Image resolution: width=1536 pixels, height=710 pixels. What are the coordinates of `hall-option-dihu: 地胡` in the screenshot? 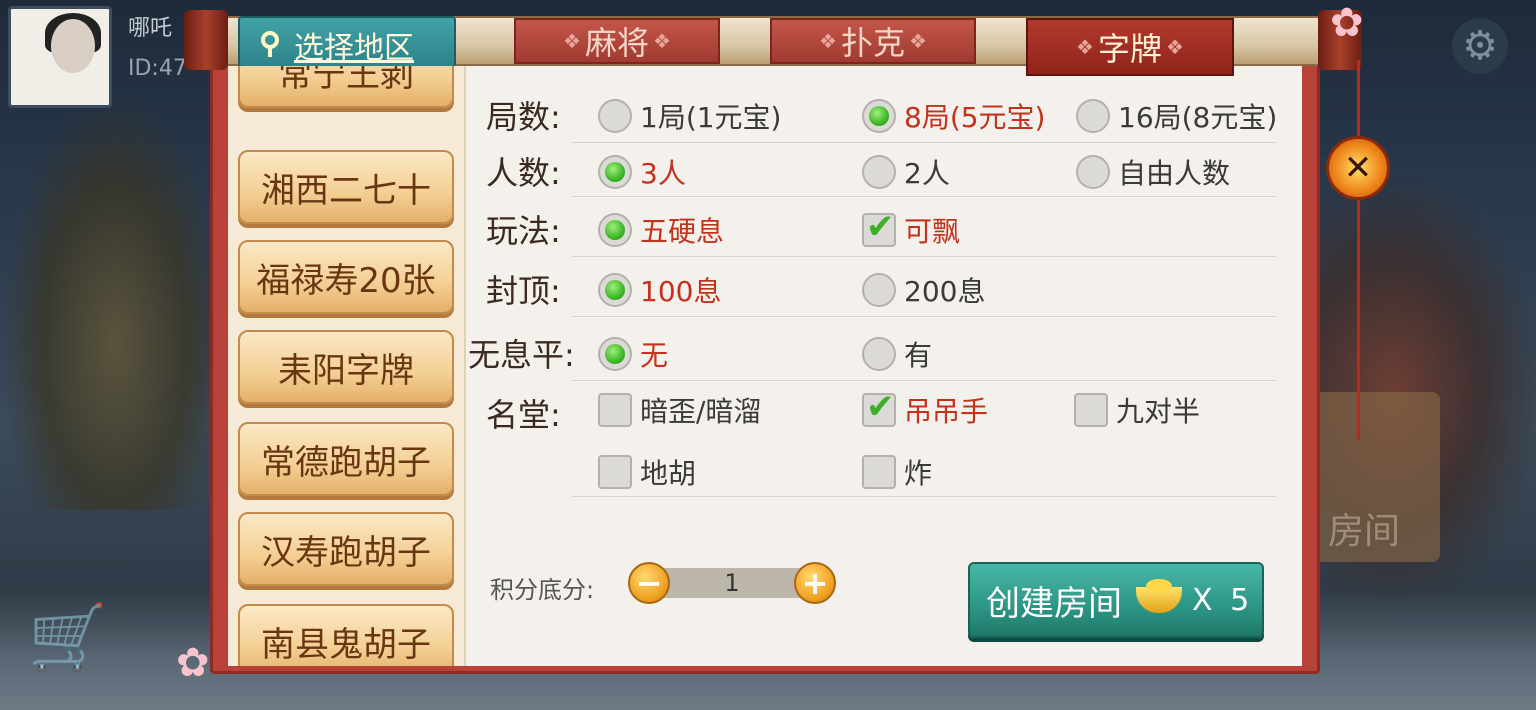 It's located at (647, 472).